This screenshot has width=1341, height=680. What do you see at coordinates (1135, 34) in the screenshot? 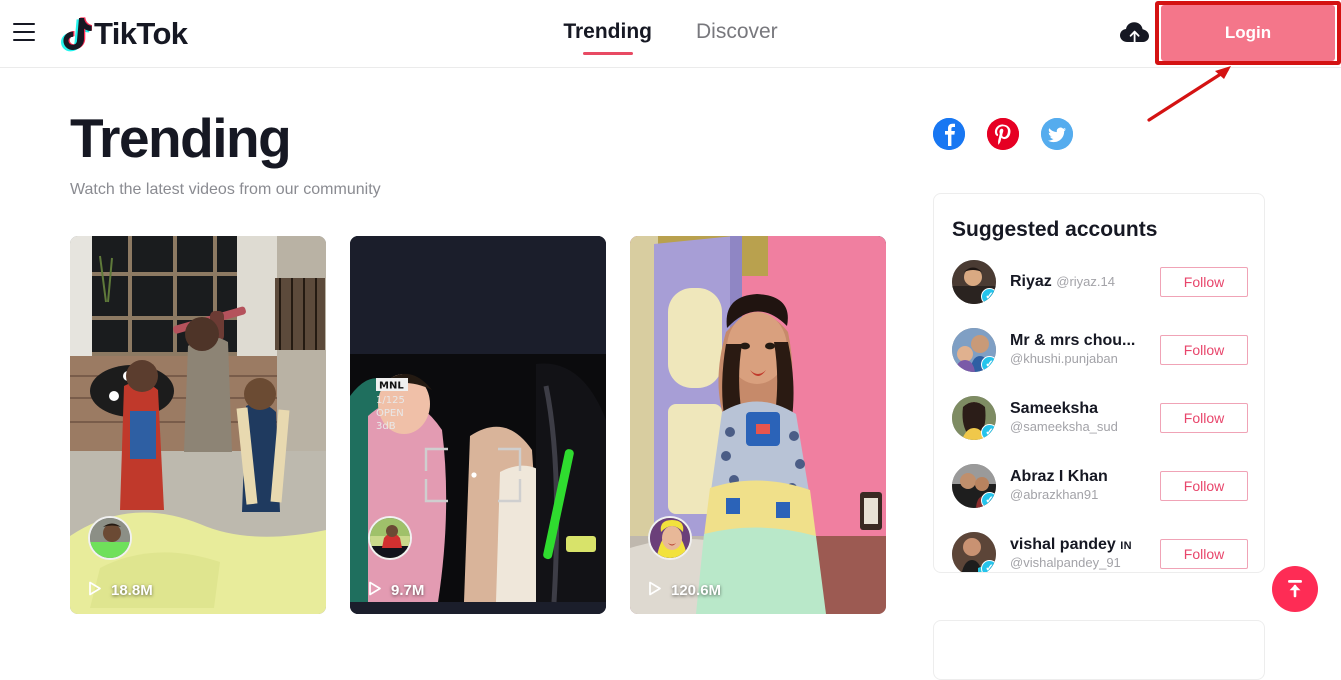
I see `cloud-upload-icon` at bounding box center [1135, 34].